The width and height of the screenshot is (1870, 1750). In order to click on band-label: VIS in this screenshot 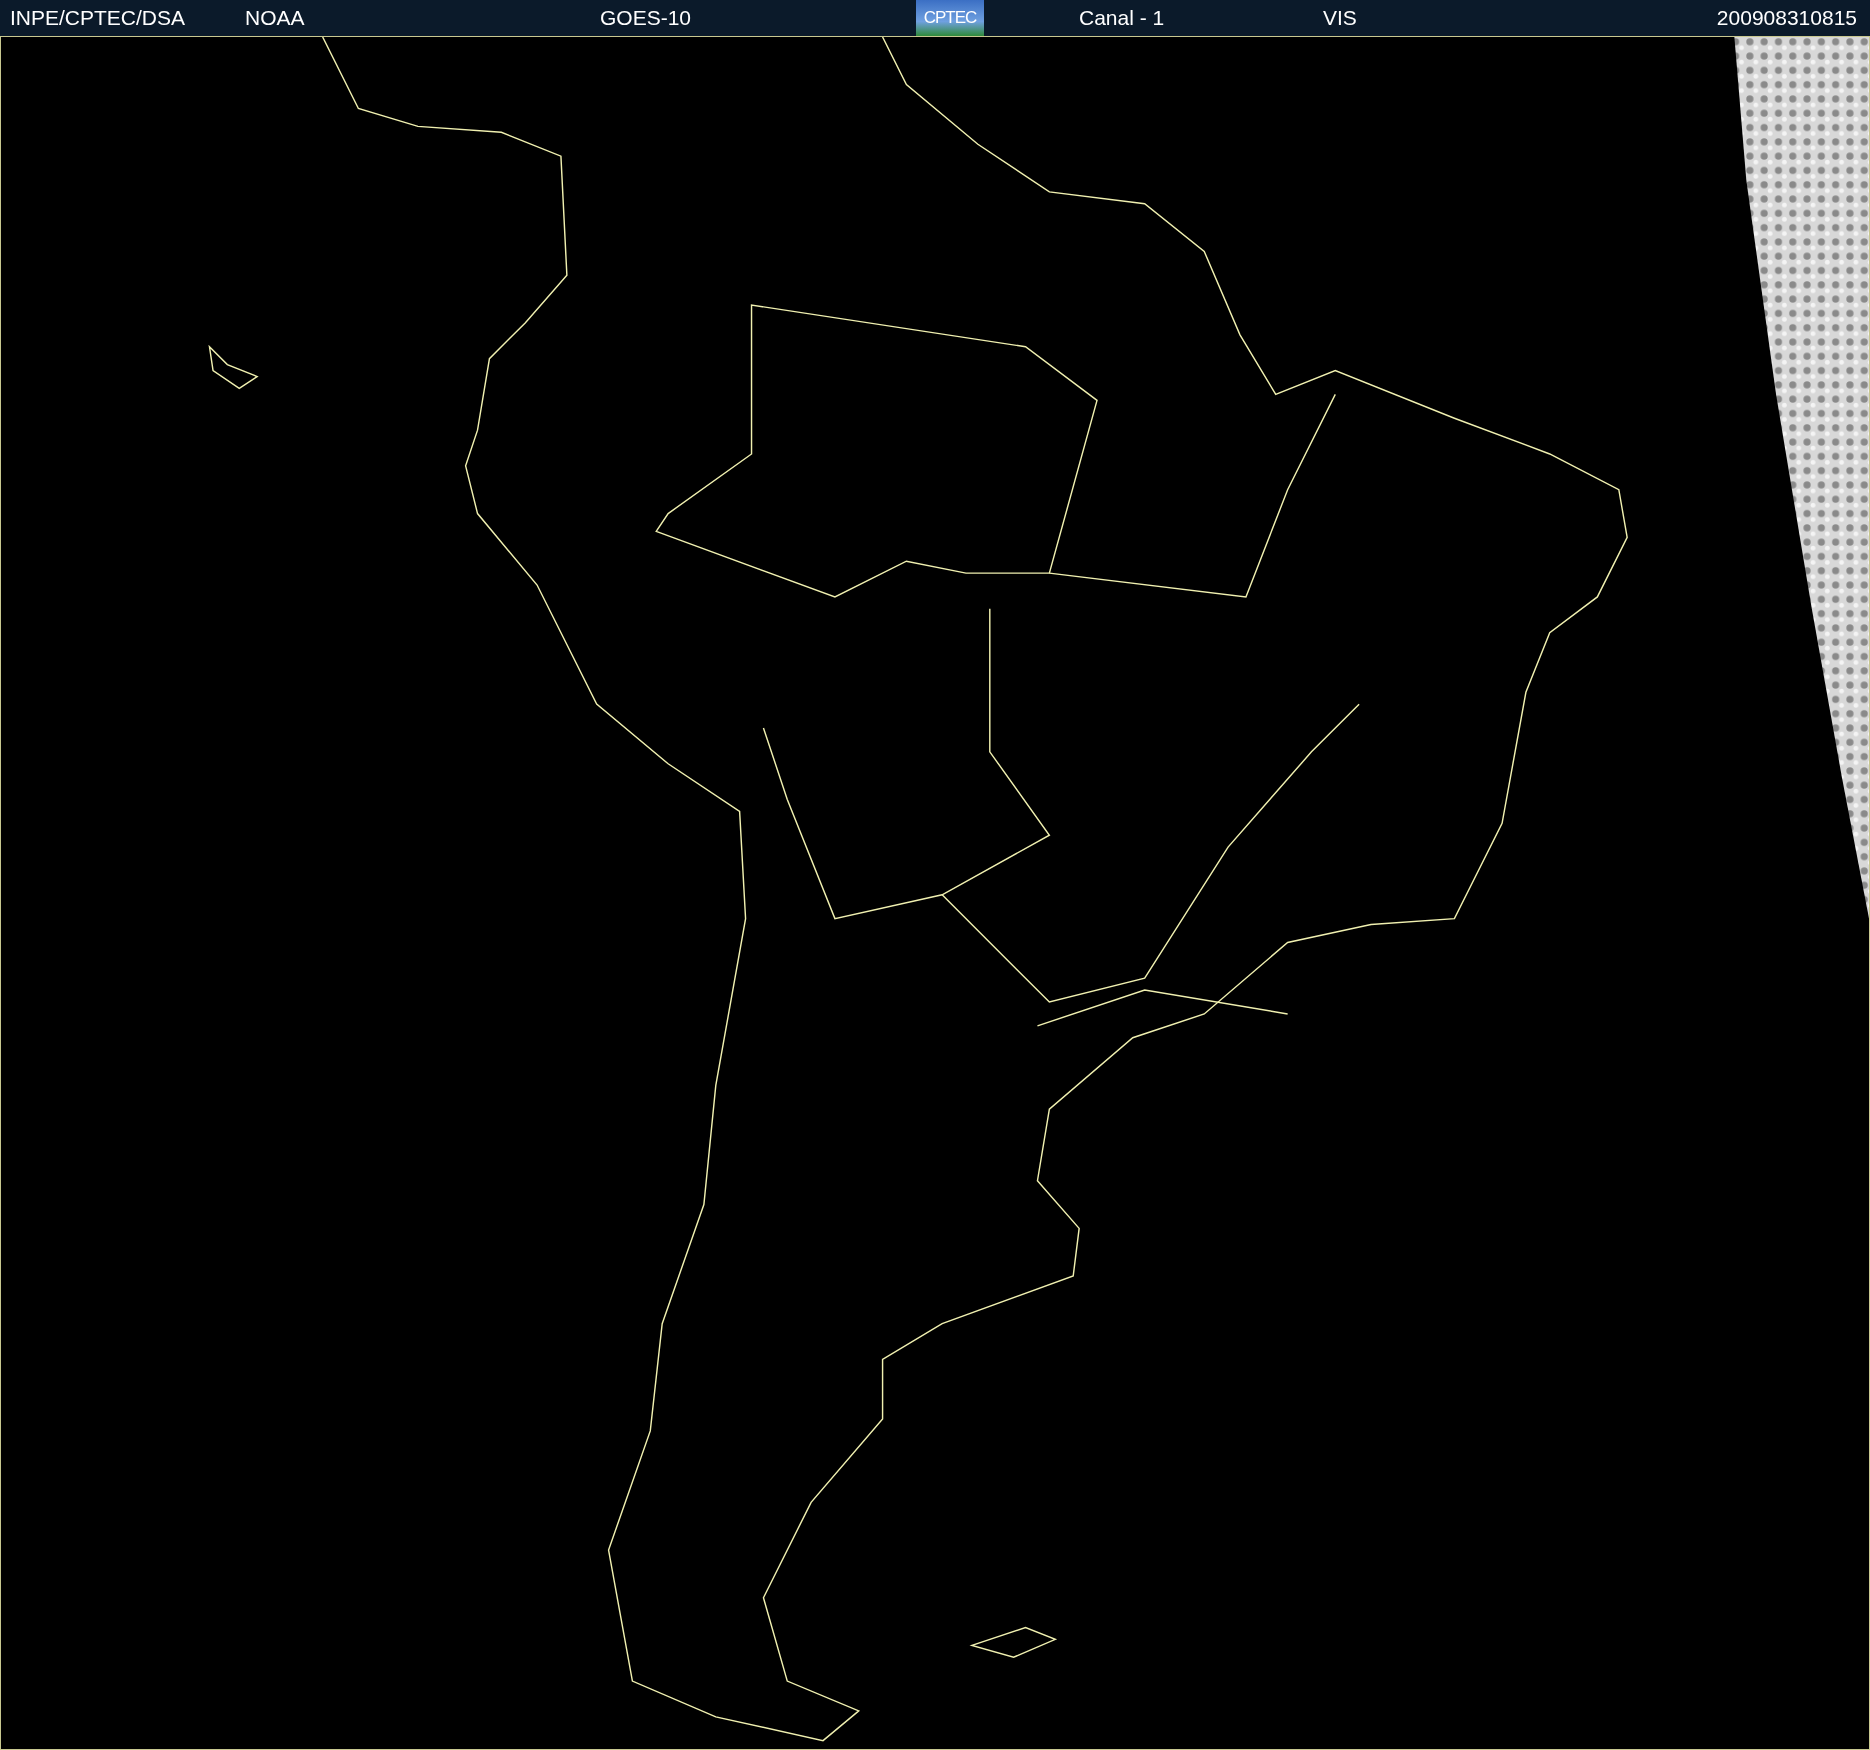, I will do `click(1340, 18)`.